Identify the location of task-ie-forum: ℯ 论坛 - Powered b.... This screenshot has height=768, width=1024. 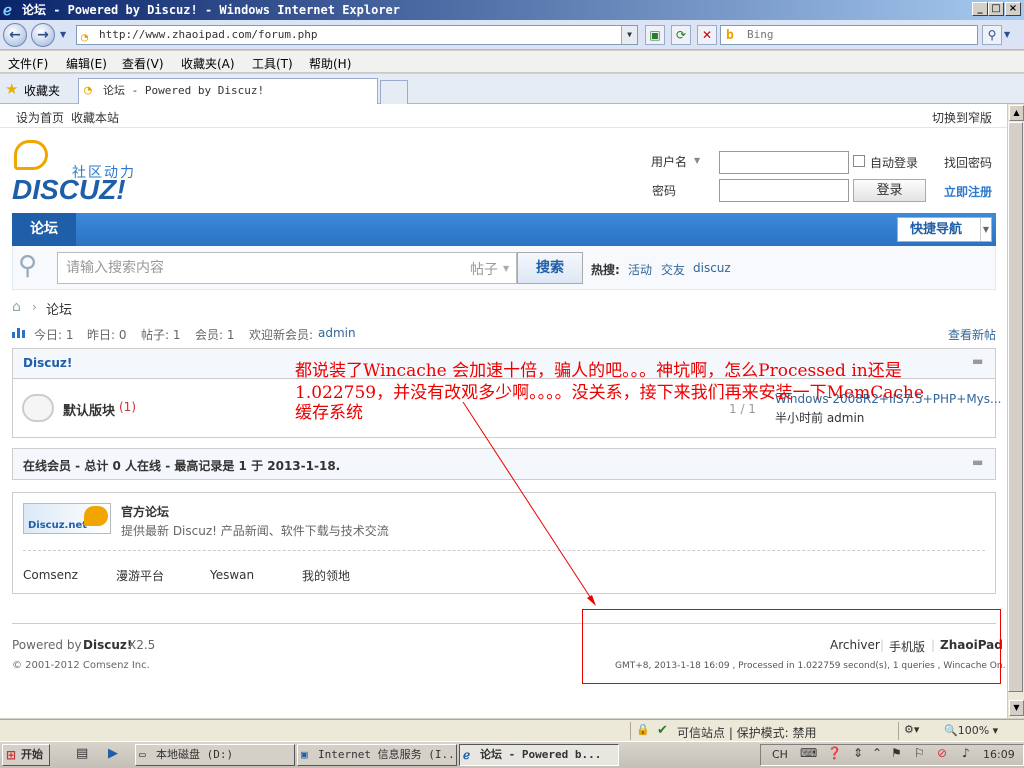
(539, 755).